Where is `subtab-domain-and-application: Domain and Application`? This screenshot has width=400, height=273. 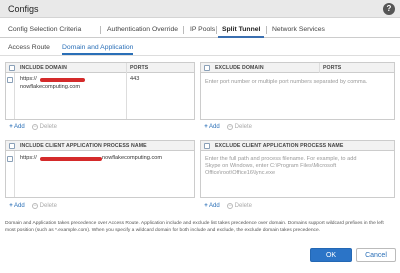 subtab-domain-and-application: Domain and Application is located at coordinates (98, 48).